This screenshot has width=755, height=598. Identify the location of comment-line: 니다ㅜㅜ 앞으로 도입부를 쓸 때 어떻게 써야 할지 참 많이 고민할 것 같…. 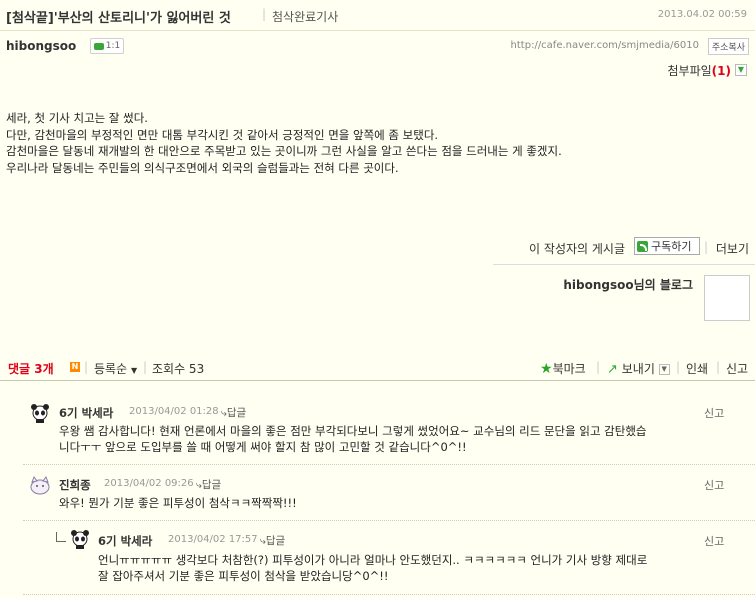
(263, 447).